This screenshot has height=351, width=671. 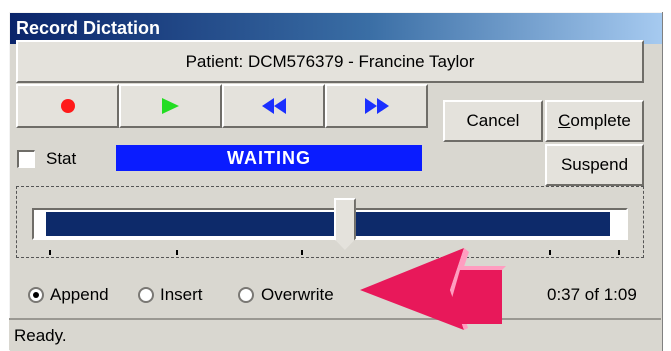 I want to click on record-button, so click(x=67, y=106).